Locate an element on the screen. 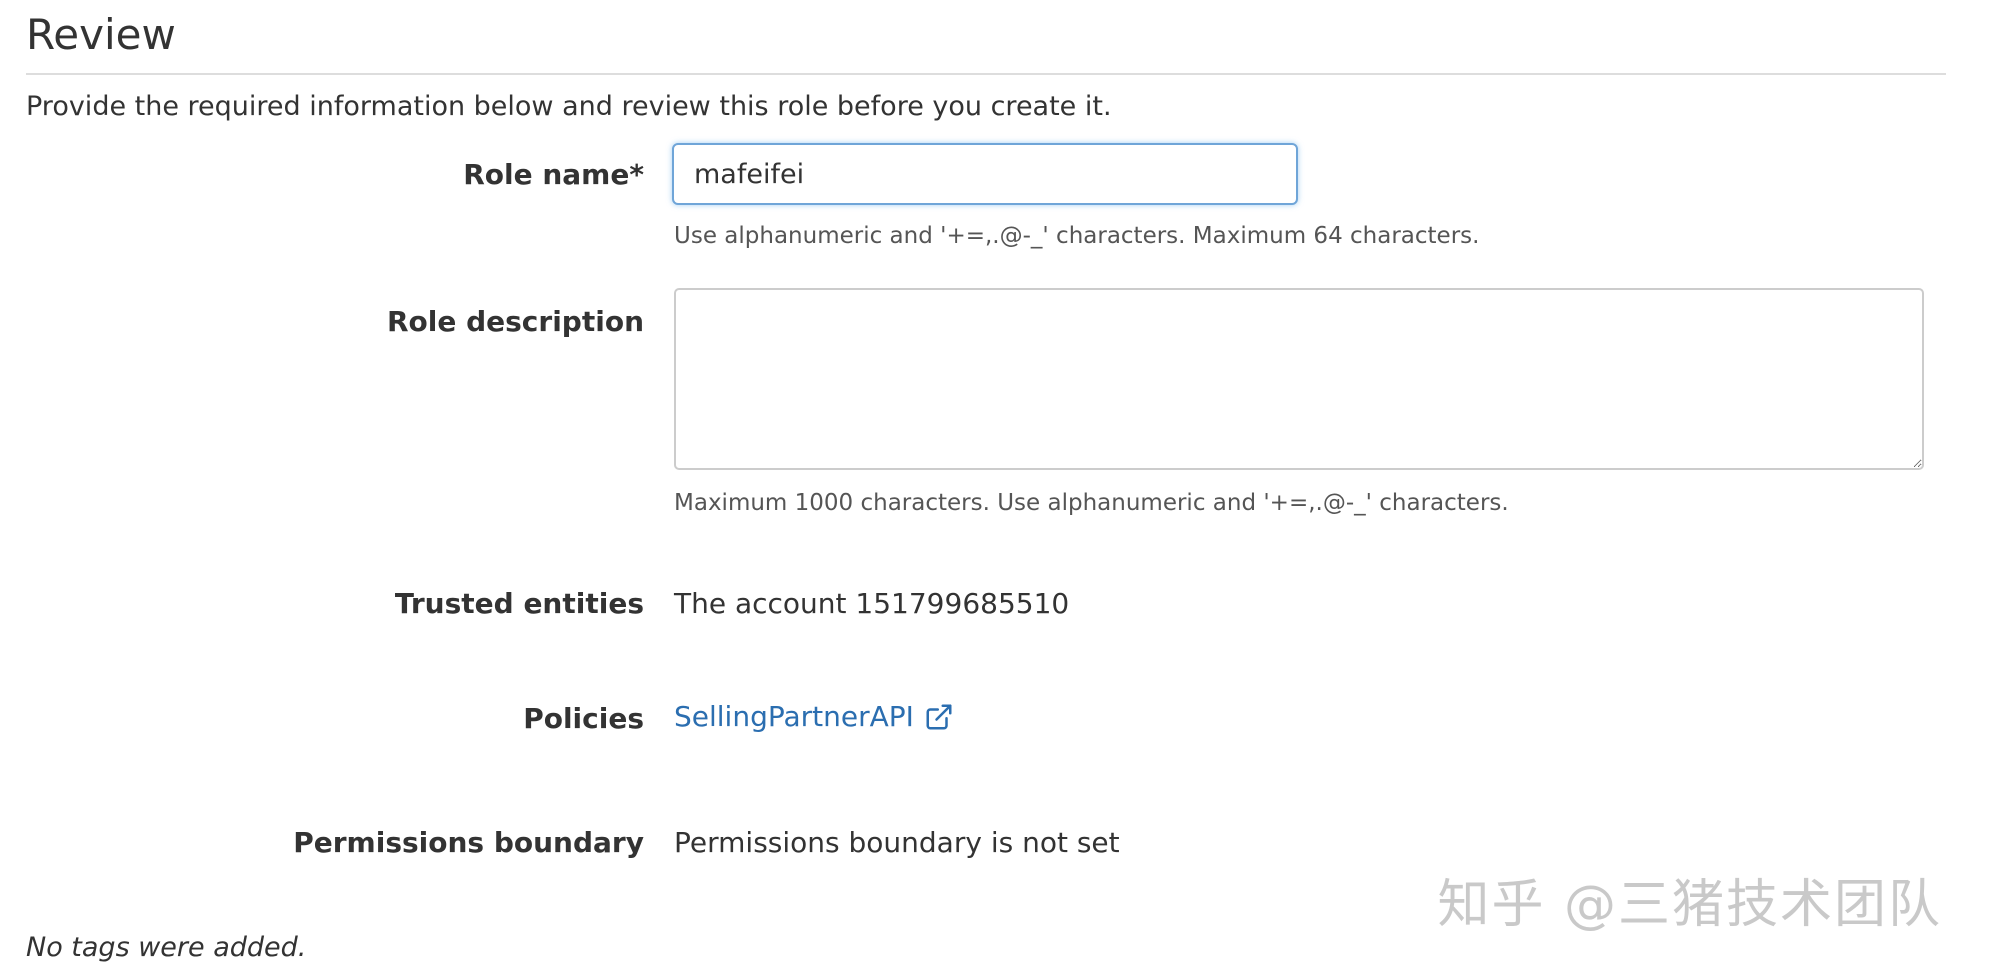 The image size is (1994, 976). trusted-entities-label: Trusted entities is located at coordinates (519, 603).